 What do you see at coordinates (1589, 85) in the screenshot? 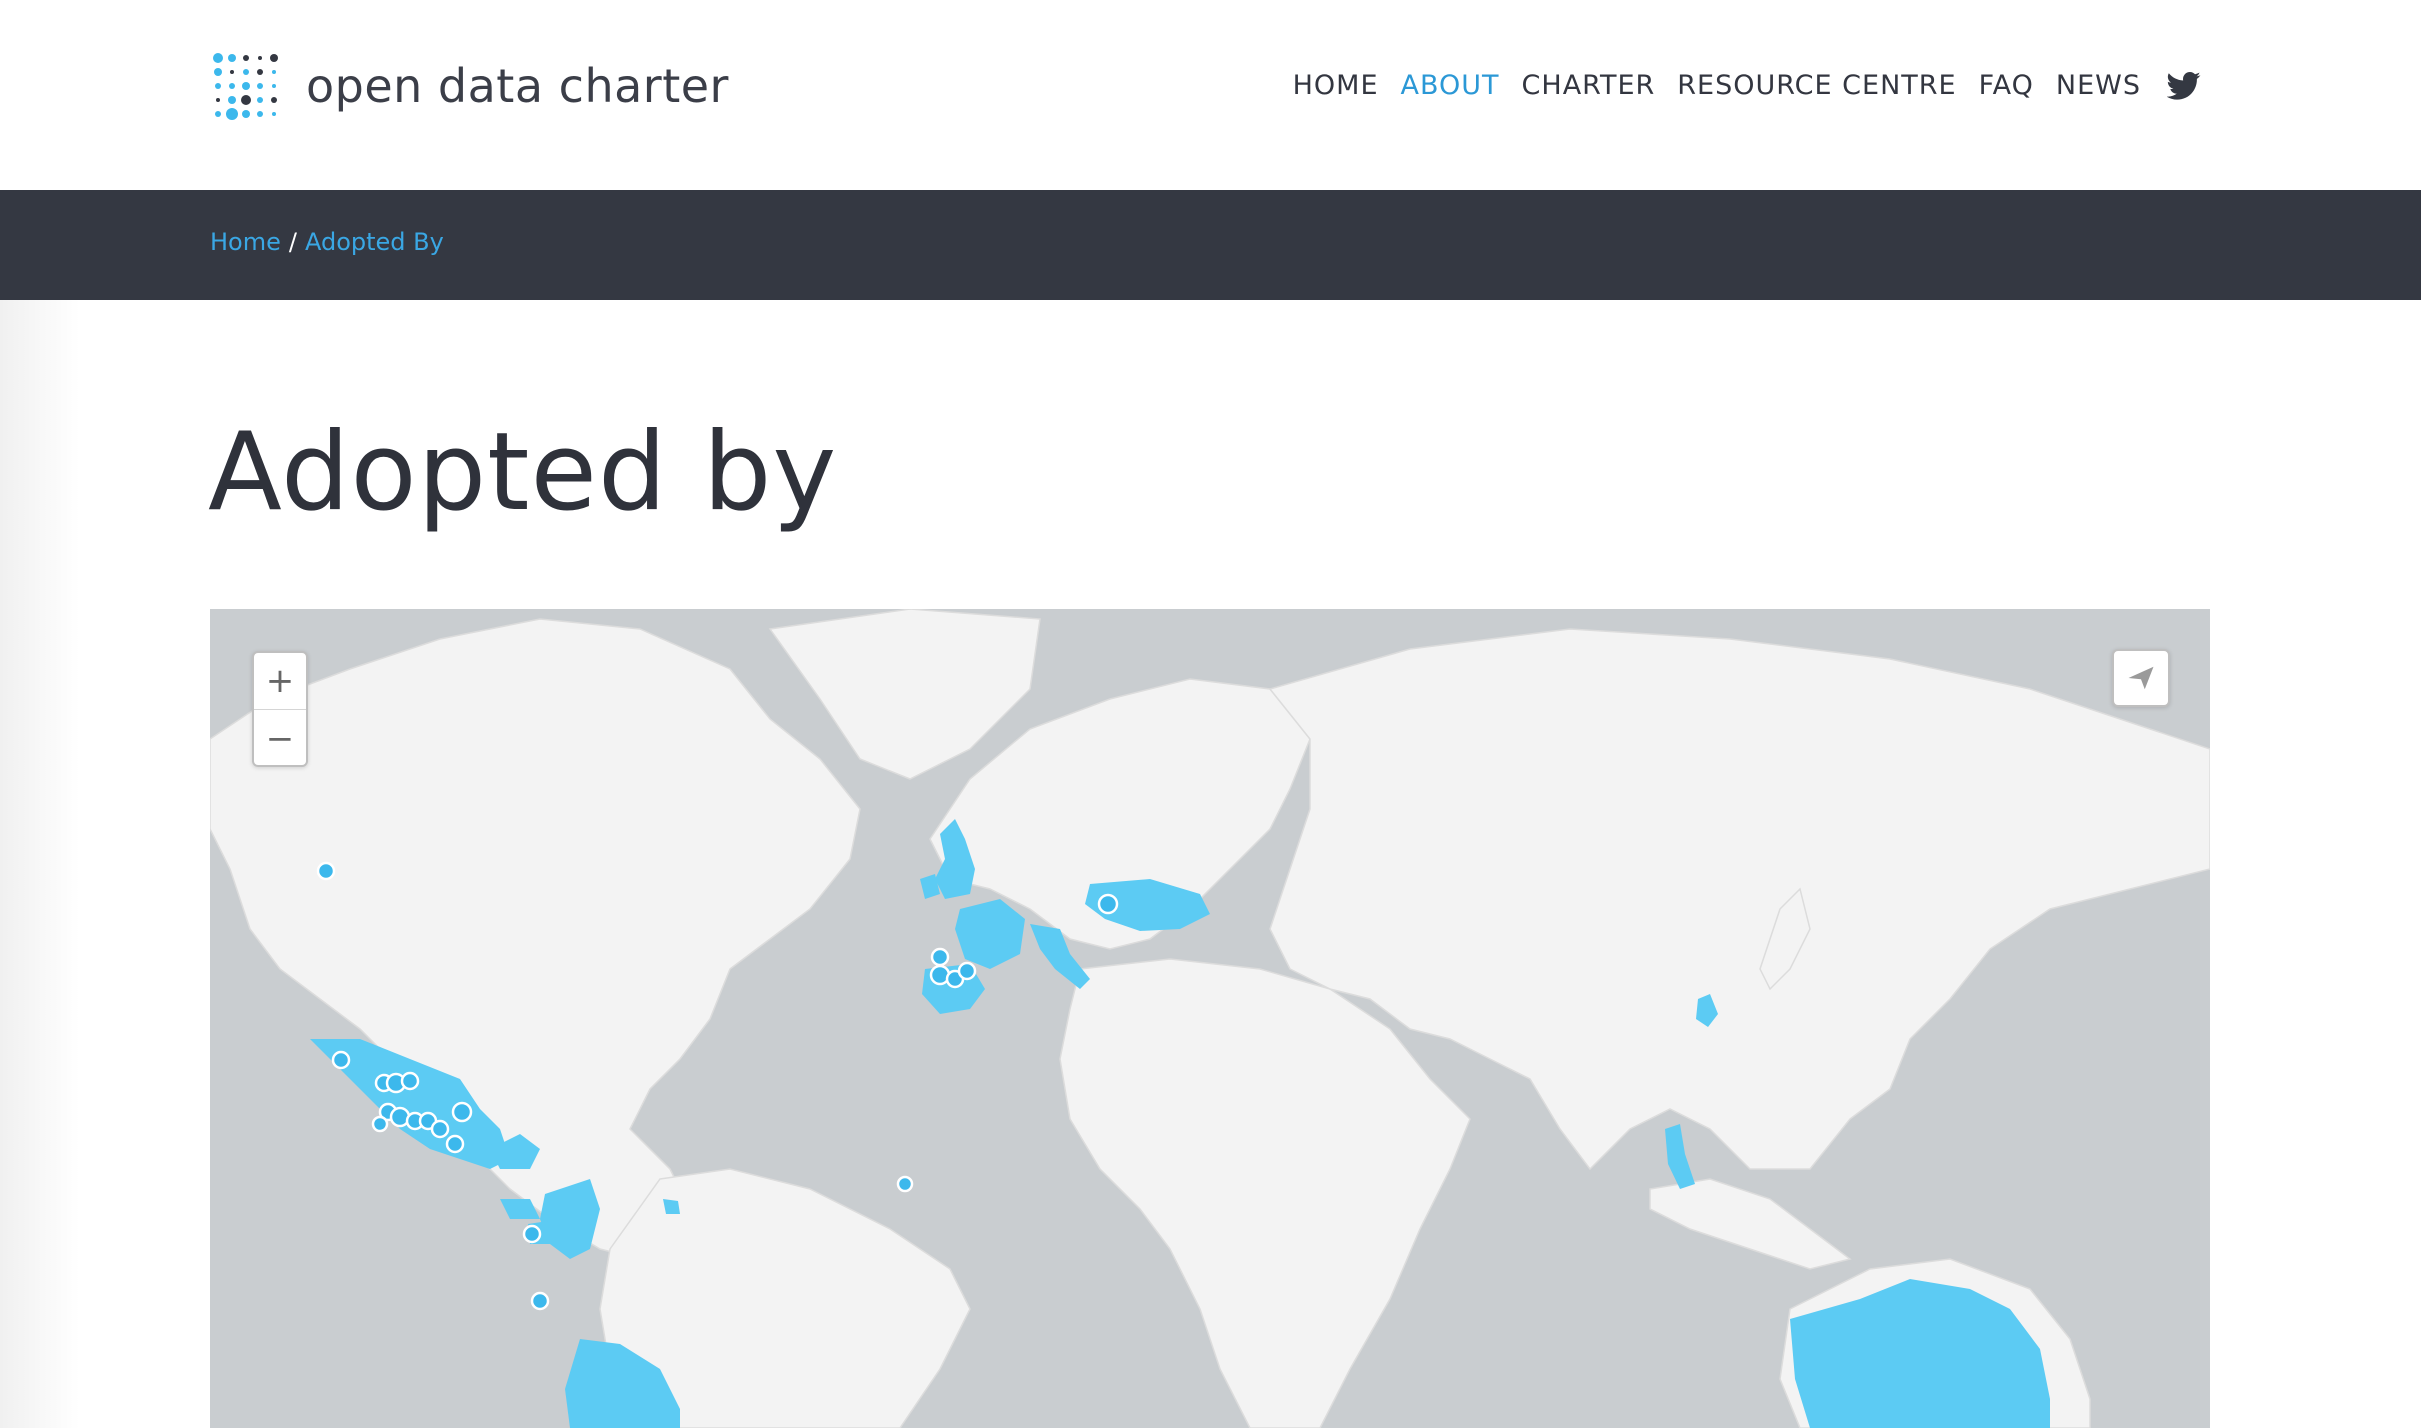
I see `nav-charter: CHARTER` at bounding box center [1589, 85].